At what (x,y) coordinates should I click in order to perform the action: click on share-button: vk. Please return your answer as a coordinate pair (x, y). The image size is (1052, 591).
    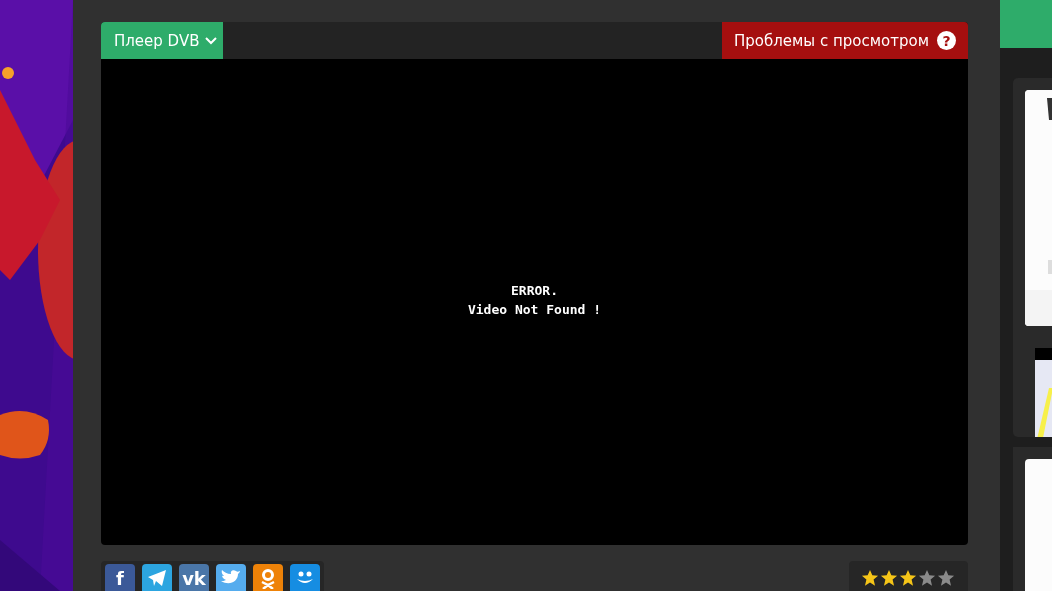
    Looking at the image, I should click on (194, 577).